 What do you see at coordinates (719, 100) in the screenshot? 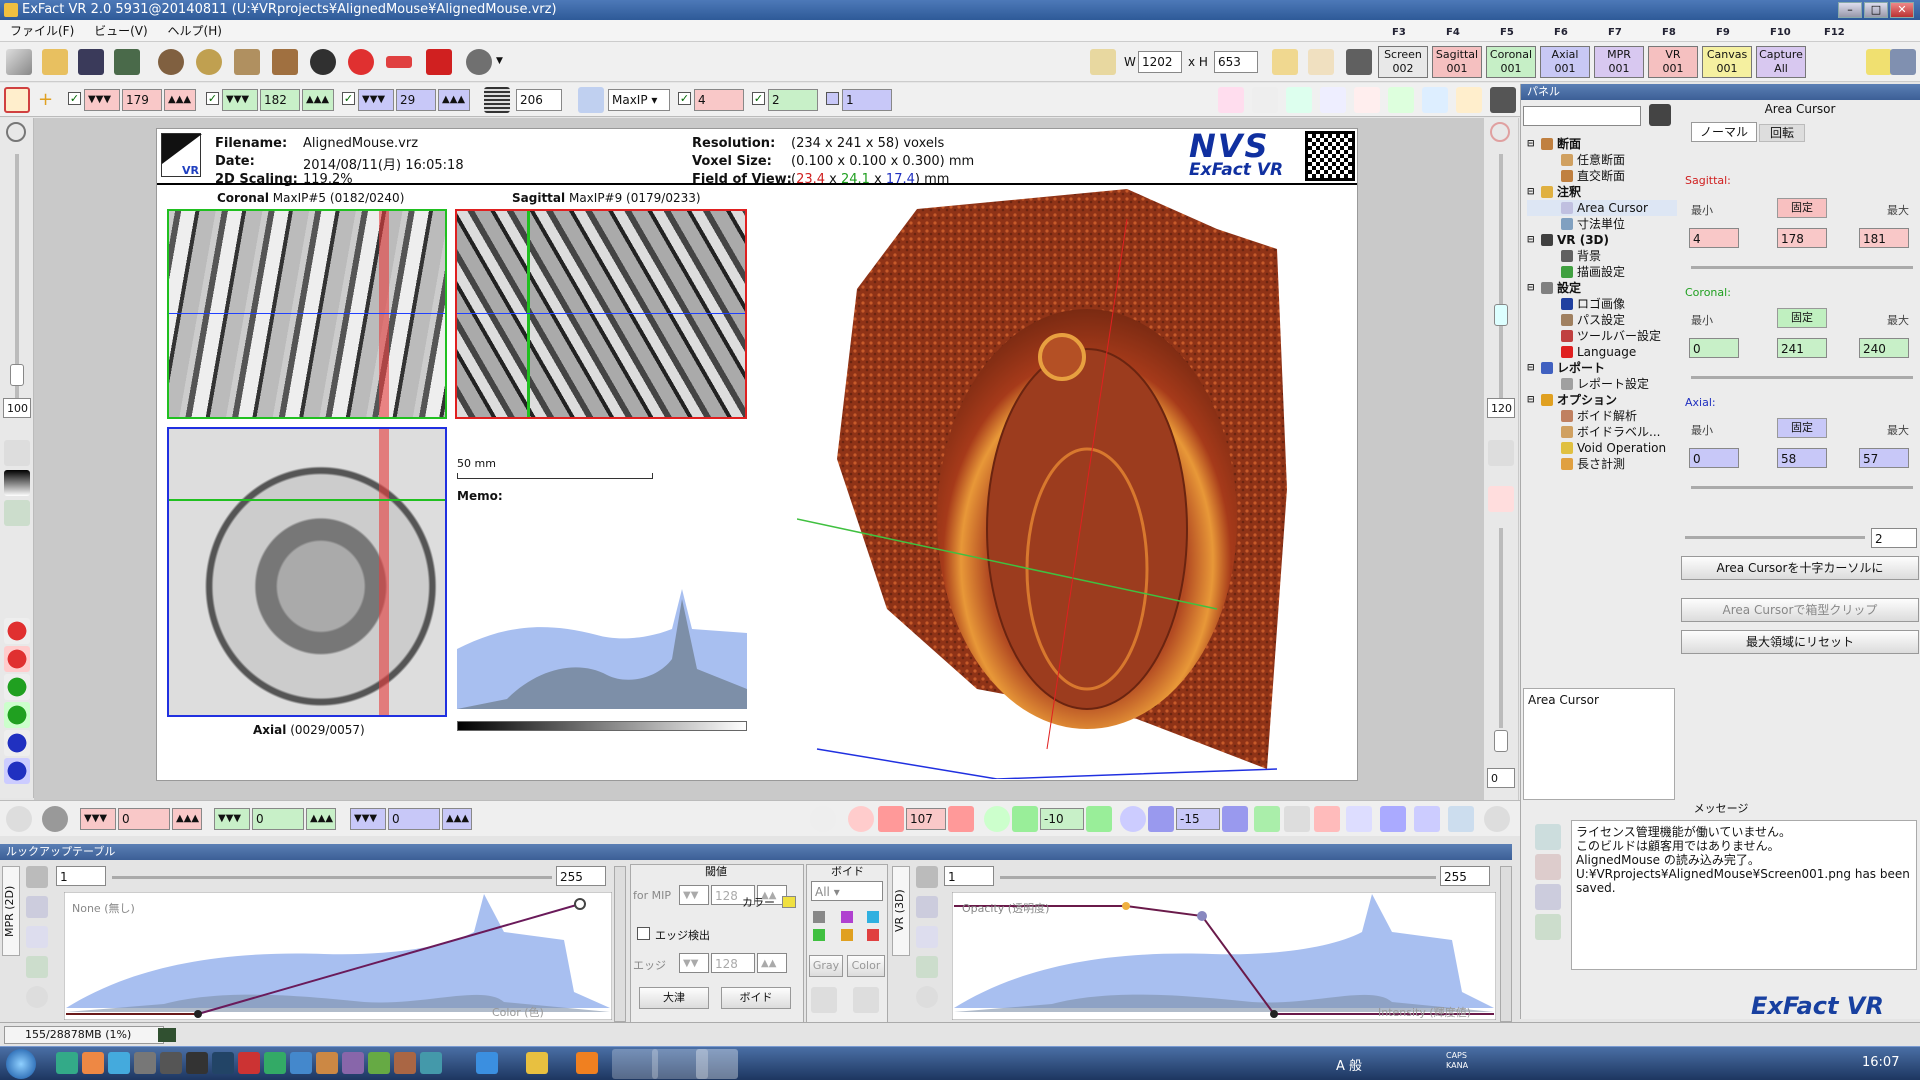
I see `mip-value-input: 4` at bounding box center [719, 100].